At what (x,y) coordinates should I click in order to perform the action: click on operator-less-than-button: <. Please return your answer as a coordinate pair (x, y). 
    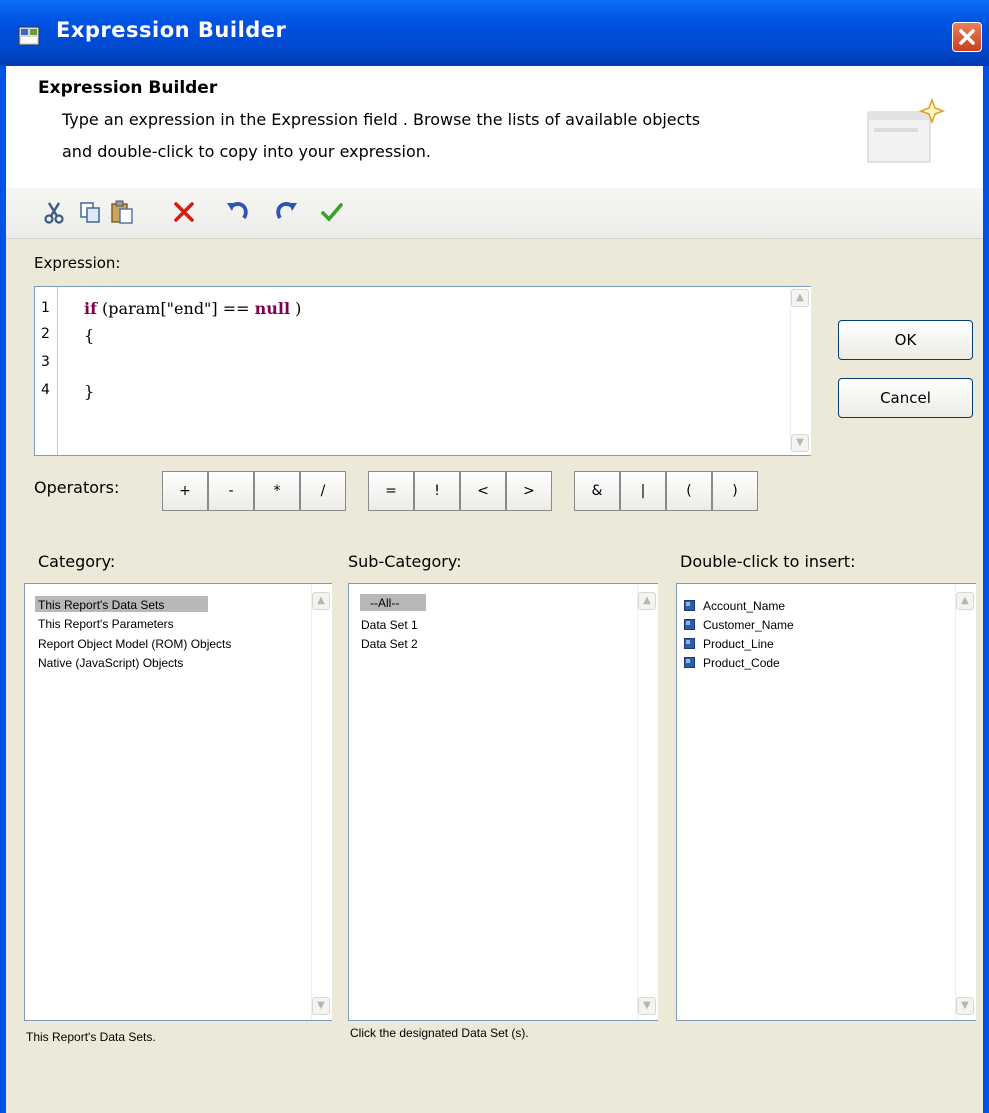
    Looking at the image, I should click on (483, 491).